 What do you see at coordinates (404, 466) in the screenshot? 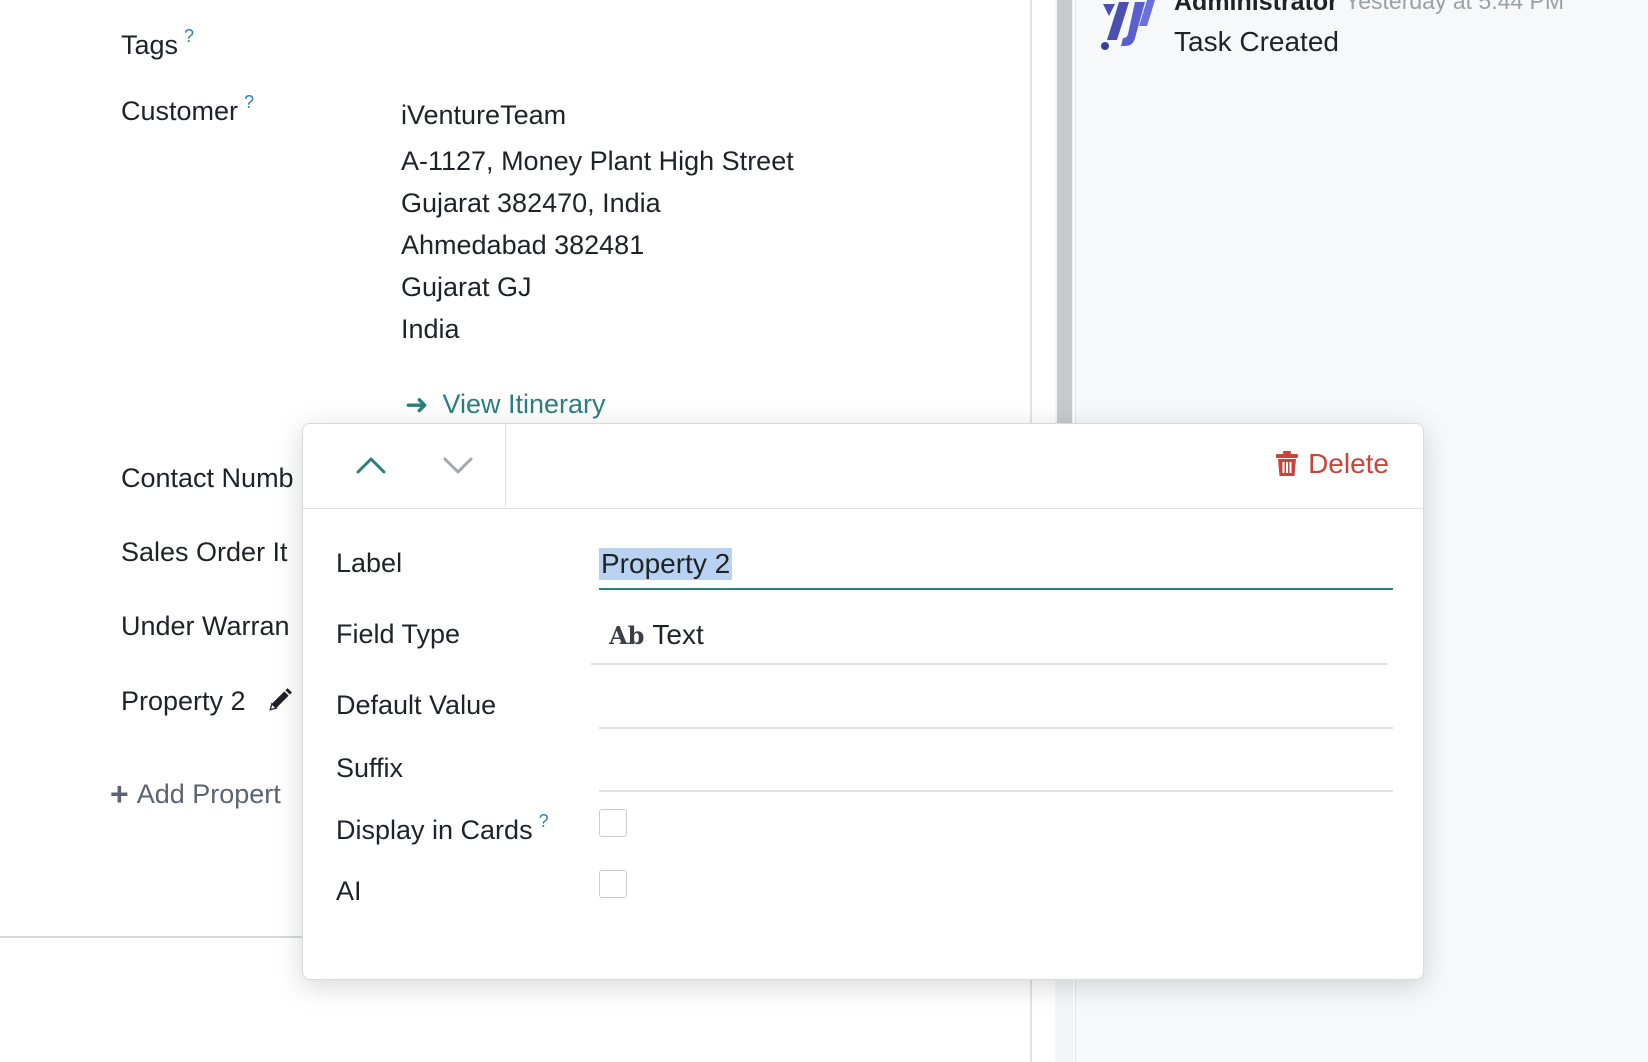
I see `reorder-controls` at bounding box center [404, 466].